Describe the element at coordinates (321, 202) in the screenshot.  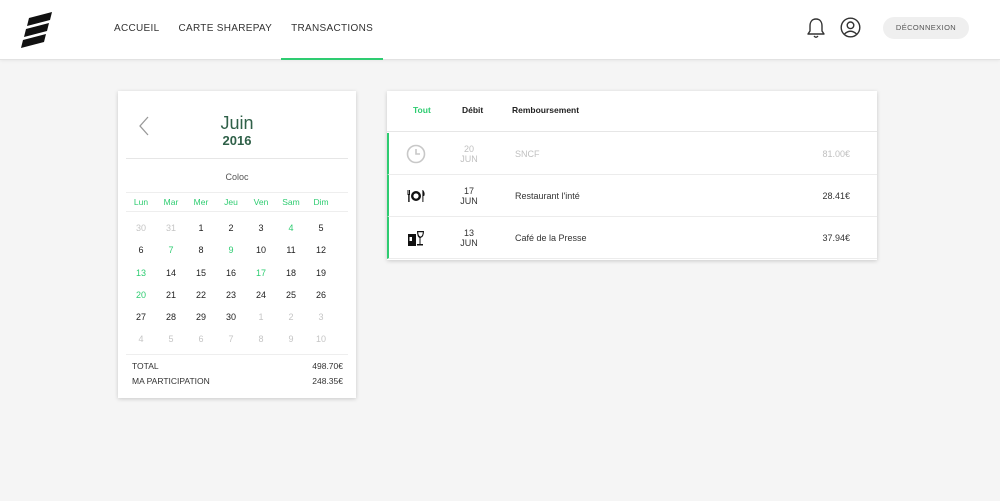
I see `weekday-label: Dim` at that location.